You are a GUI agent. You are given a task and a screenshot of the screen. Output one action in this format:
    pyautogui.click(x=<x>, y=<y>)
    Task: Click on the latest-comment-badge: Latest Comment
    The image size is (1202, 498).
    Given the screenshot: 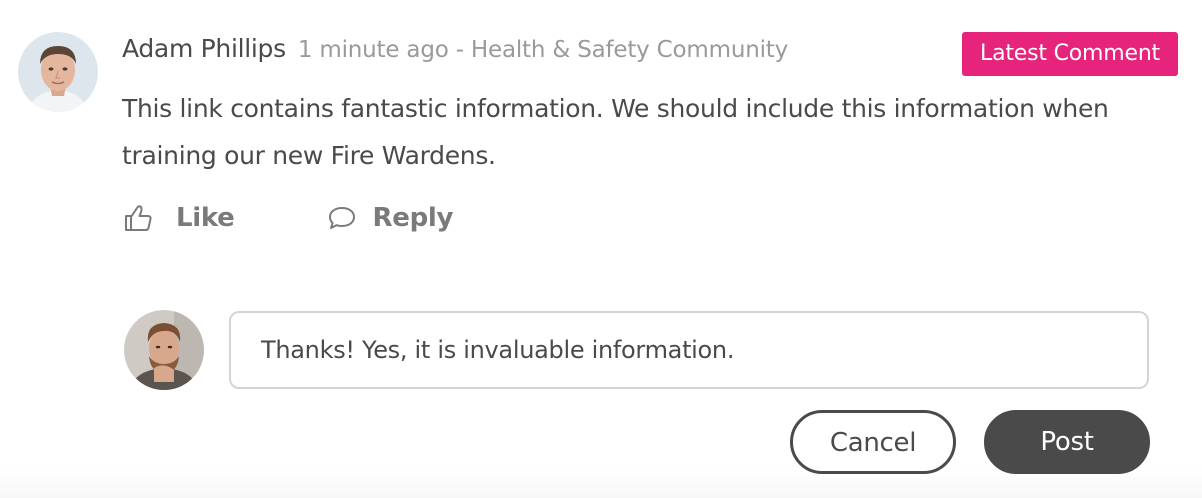 What is the action you would take?
    pyautogui.click(x=1070, y=54)
    